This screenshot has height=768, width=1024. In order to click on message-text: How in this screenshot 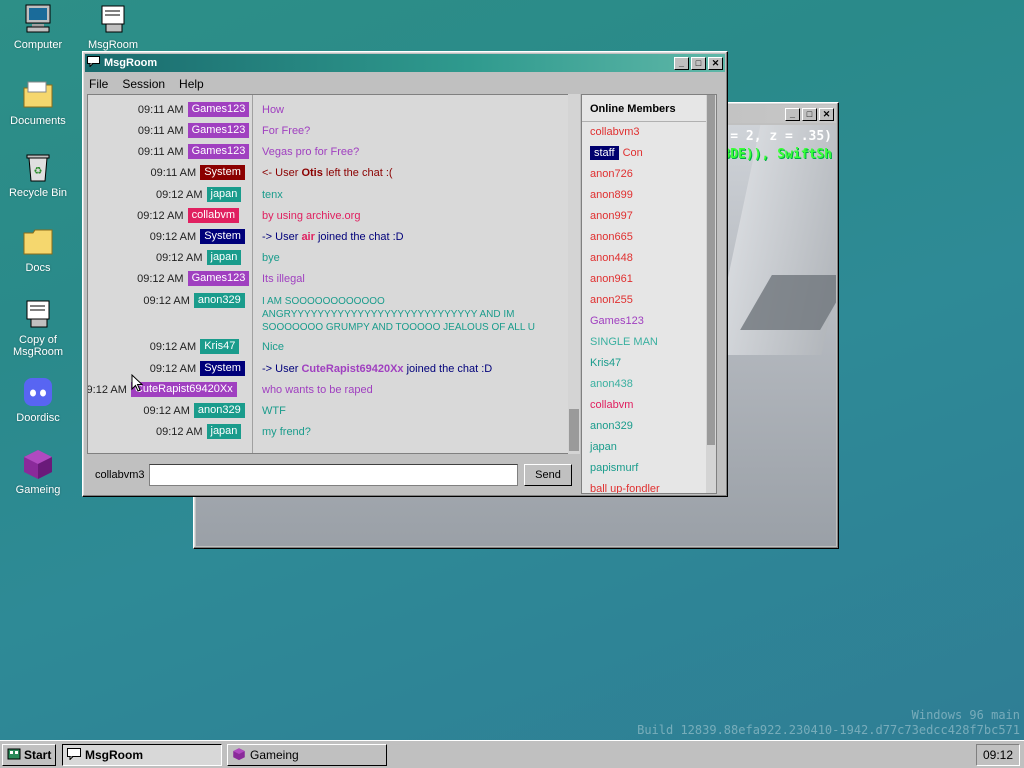, I will do `click(273, 110)`.